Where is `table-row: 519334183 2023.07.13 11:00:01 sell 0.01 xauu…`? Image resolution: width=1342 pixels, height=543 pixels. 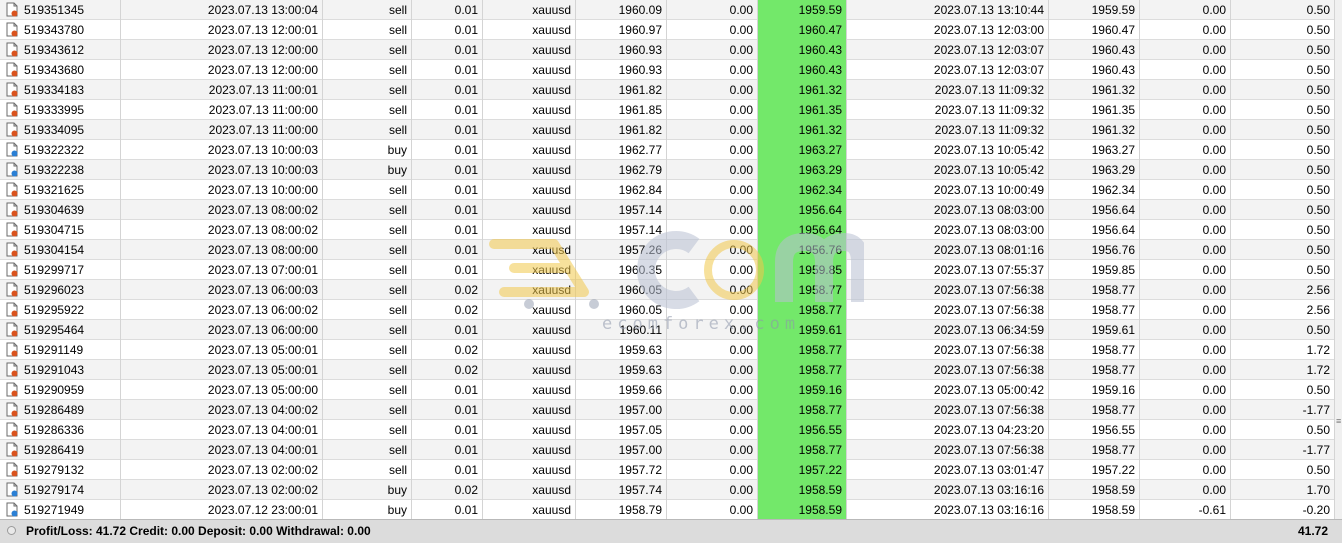 table-row: 519334183 2023.07.13 11:00:01 sell 0.01 xauu… is located at coordinates (671, 90).